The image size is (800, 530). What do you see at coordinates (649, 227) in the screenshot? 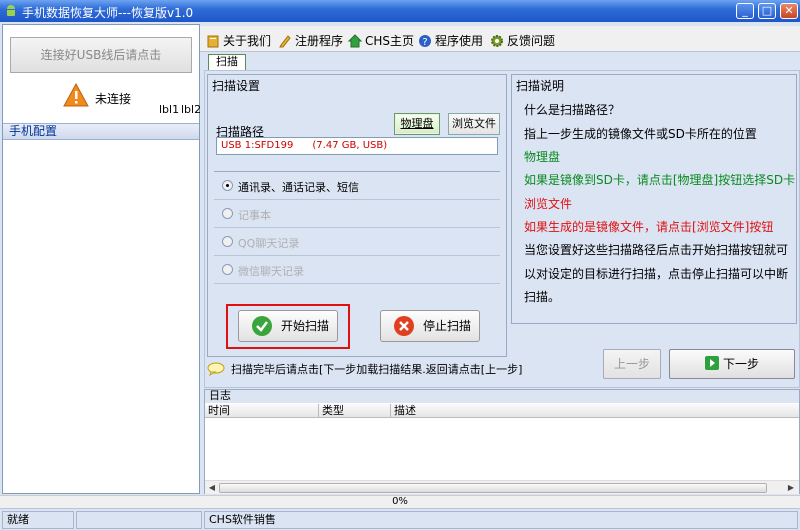
I see `desc-line-browse-help: 如果生成的是镜像文件，请点击[浏览文件]按钮` at bounding box center [649, 227].